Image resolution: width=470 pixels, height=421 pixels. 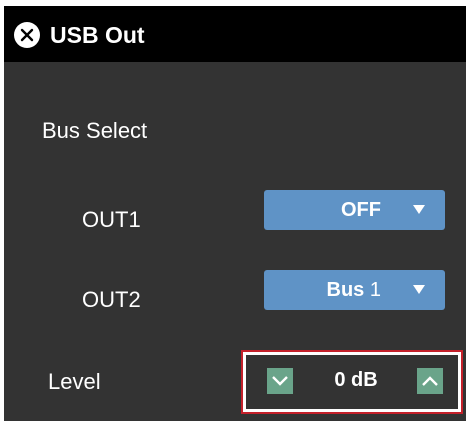 I want to click on out2-dropdown: Bus 1, so click(x=354, y=290).